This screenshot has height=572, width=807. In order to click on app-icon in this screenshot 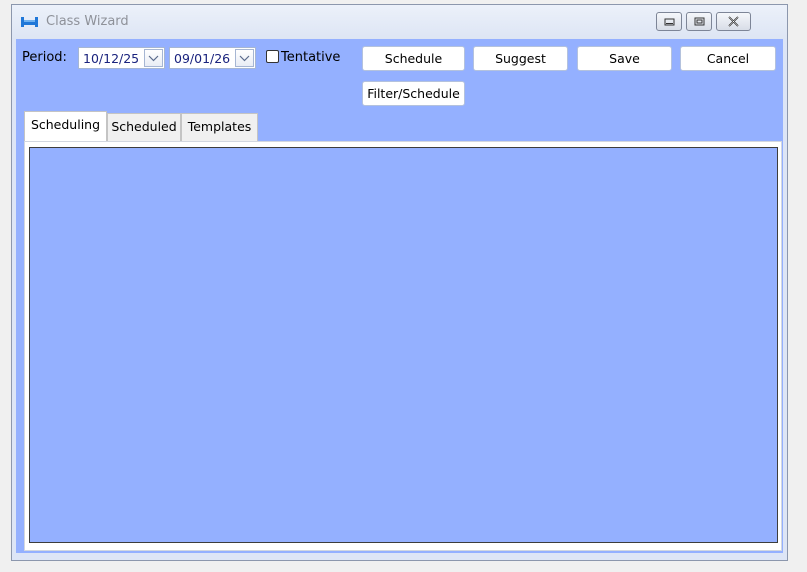, I will do `click(29, 22)`.